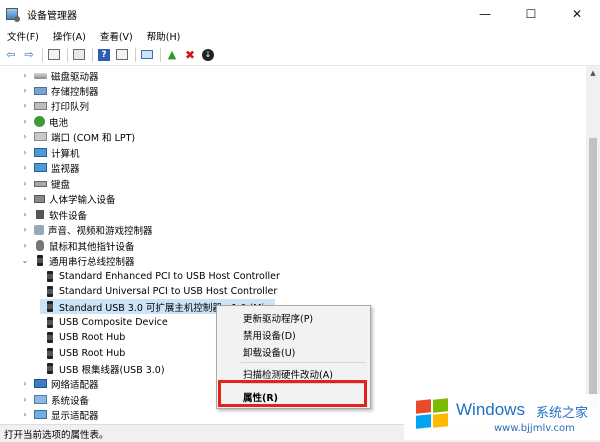  What do you see at coordinates (40, 105) in the screenshot?
I see `printer-icon` at bounding box center [40, 105].